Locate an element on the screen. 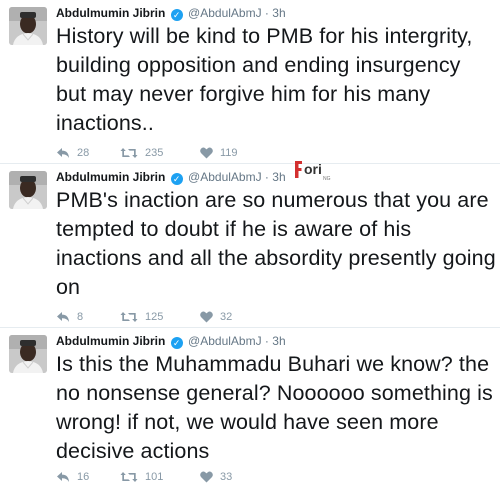 The width and height of the screenshot is (500, 490). retweet-button: 101 is located at coordinates (141, 477).